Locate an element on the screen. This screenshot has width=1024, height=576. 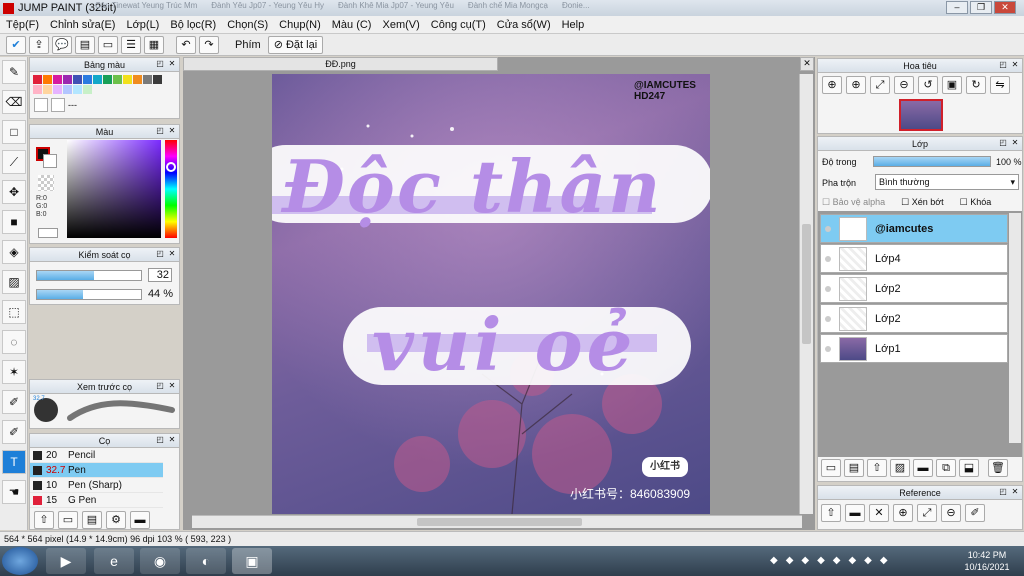
menu-tools: Công cụ(T) is located at coordinates (458, 25).